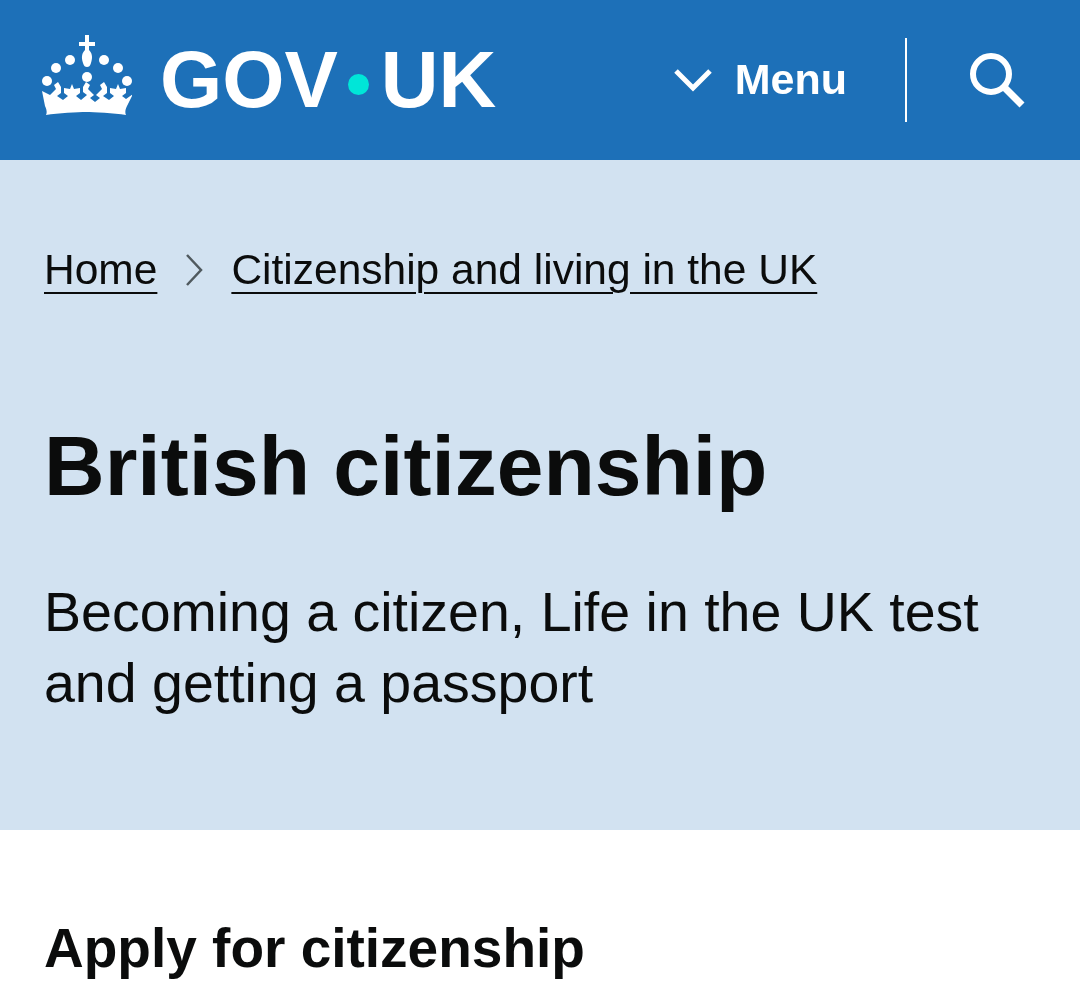  I want to click on search-icon, so click(997, 80).